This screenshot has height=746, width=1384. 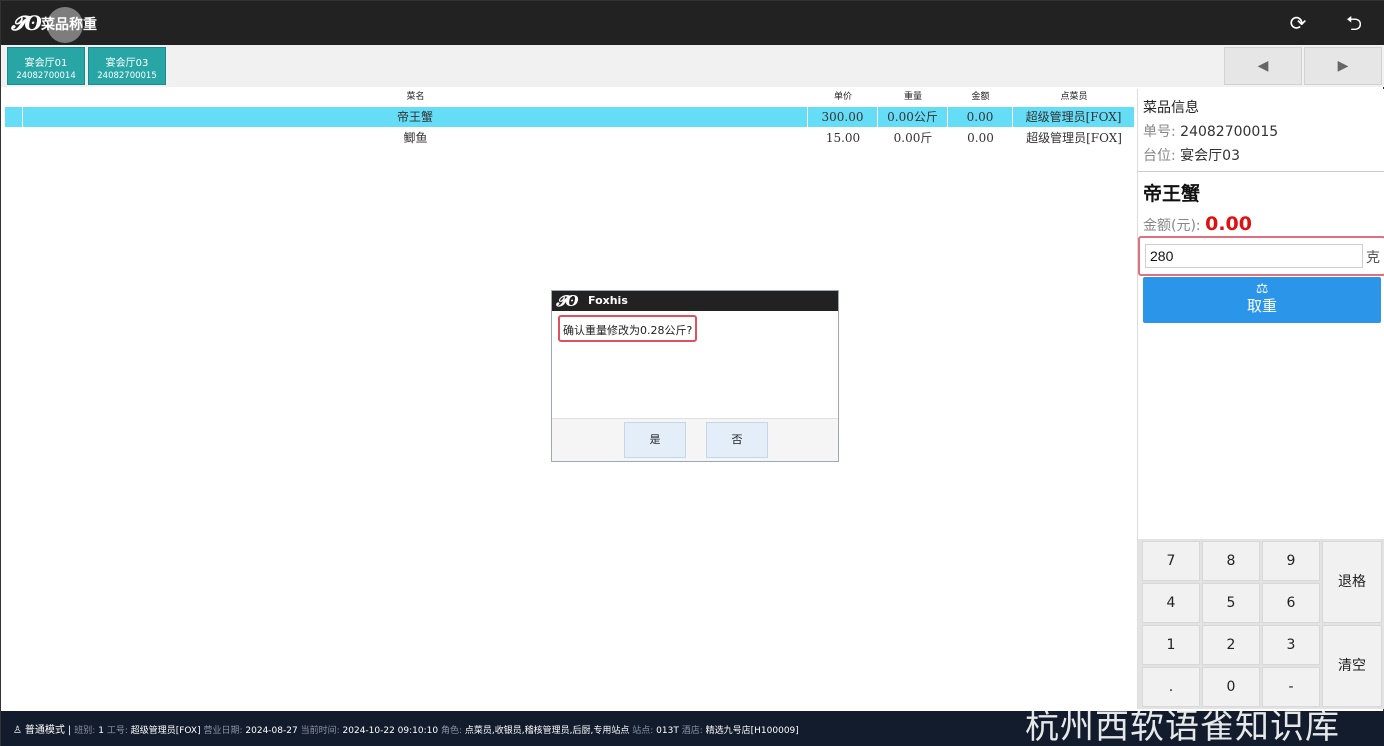 I want to click on amount-value: 0.00, so click(x=1228, y=224).